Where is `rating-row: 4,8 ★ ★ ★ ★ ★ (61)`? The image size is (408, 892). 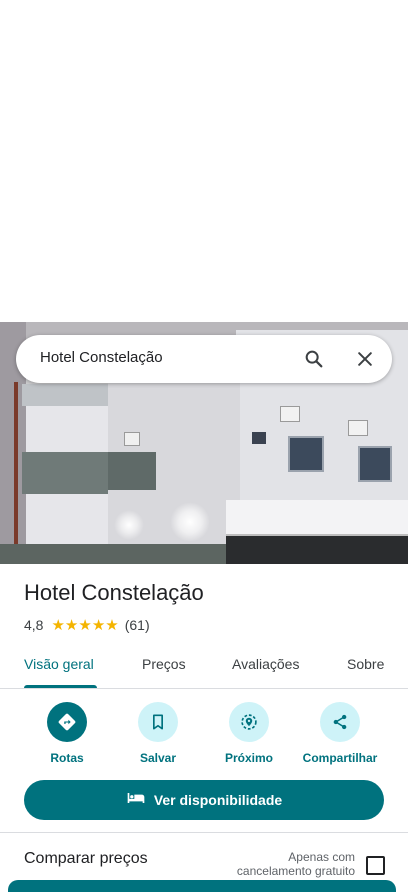
rating-row: 4,8 ★ ★ ★ ★ ★ (61) is located at coordinates (87, 625).